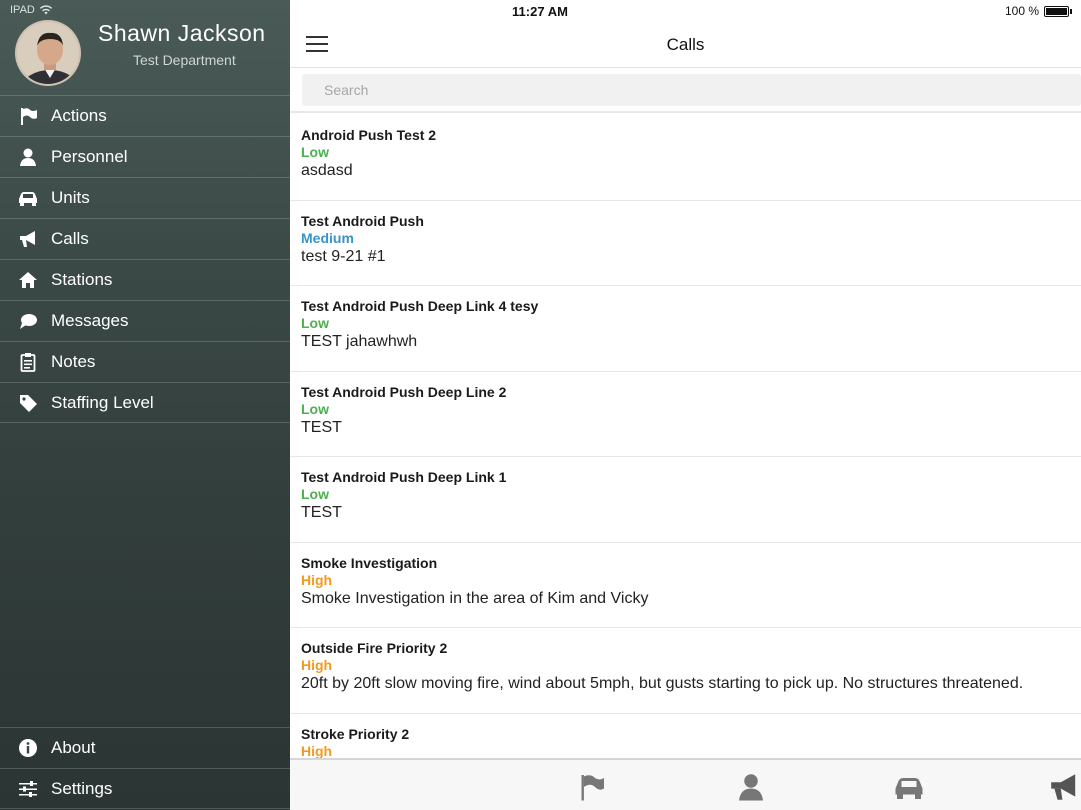  What do you see at coordinates (28, 789) in the screenshot?
I see `sliders-icon` at bounding box center [28, 789].